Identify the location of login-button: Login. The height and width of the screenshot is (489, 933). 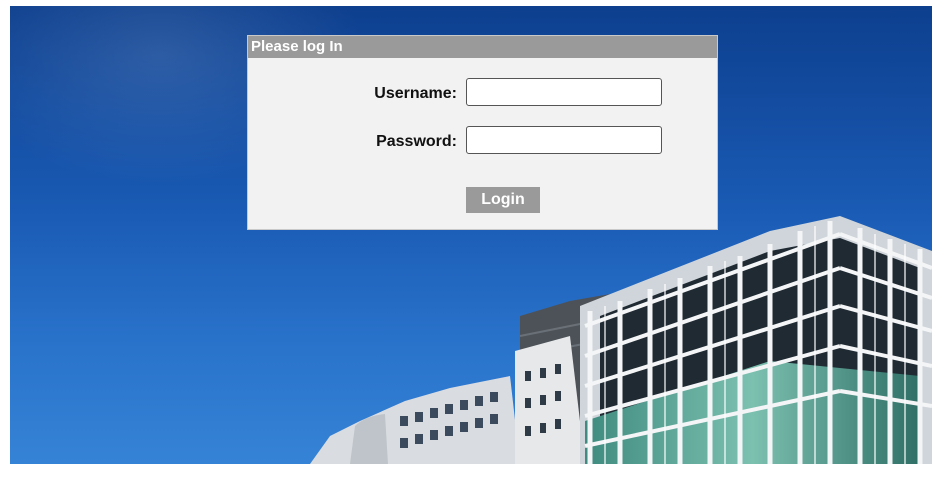
(503, 200).